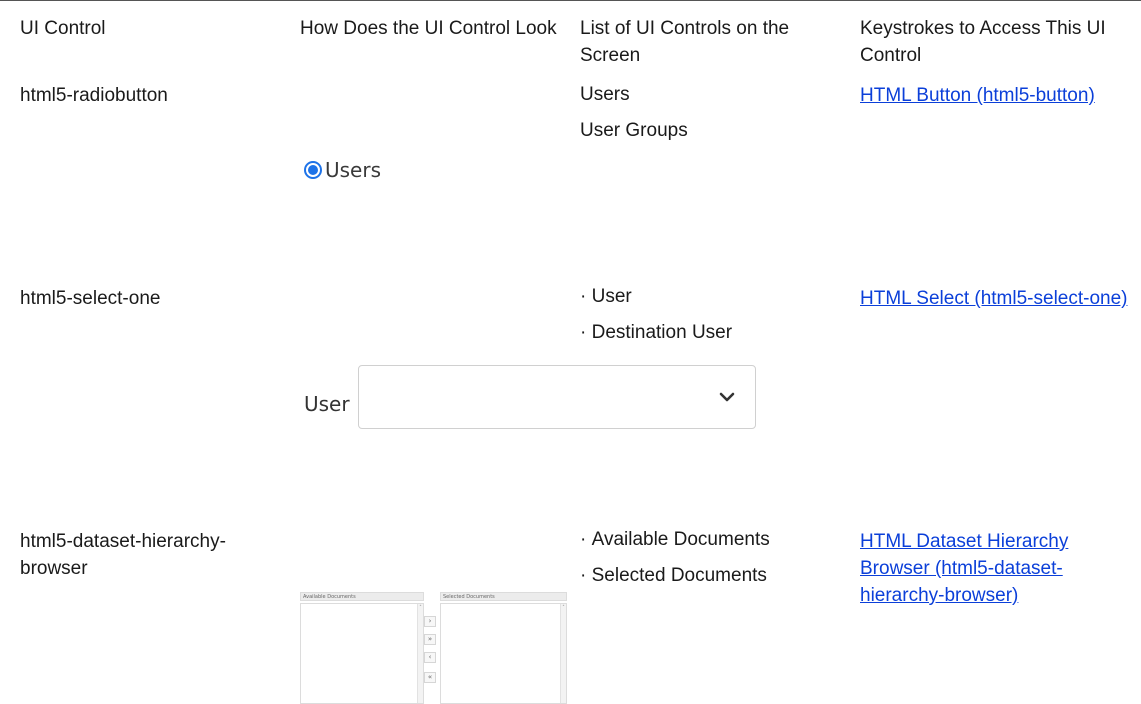 Image resolution: width=1141 pixels, height=704 pixels. Describe the element at coordinates (353, 170) in the screenshot. I see `radio-label: Users` at that location.